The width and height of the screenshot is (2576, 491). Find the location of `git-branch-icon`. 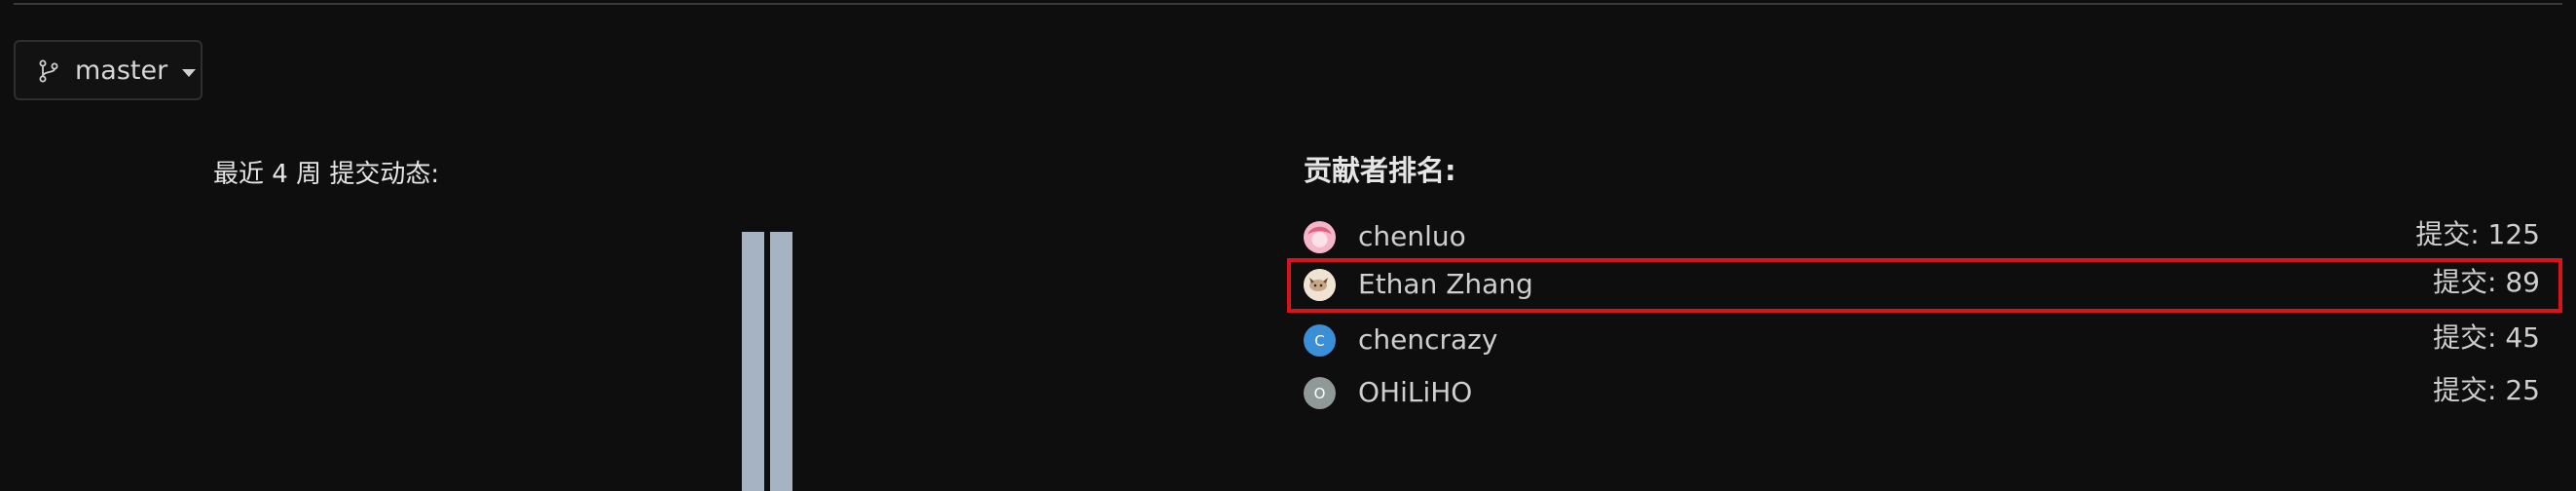

git-branch-icon is located at coordinates (48, 71).